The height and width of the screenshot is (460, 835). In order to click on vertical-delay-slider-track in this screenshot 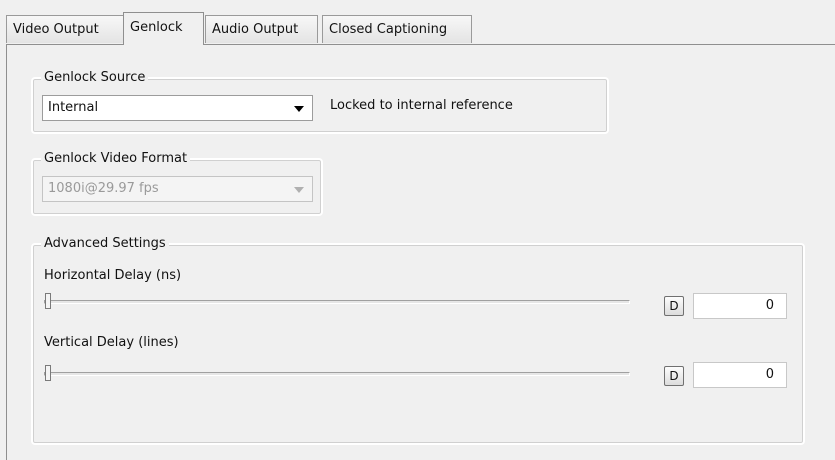, I will do `click(337, 374)`.